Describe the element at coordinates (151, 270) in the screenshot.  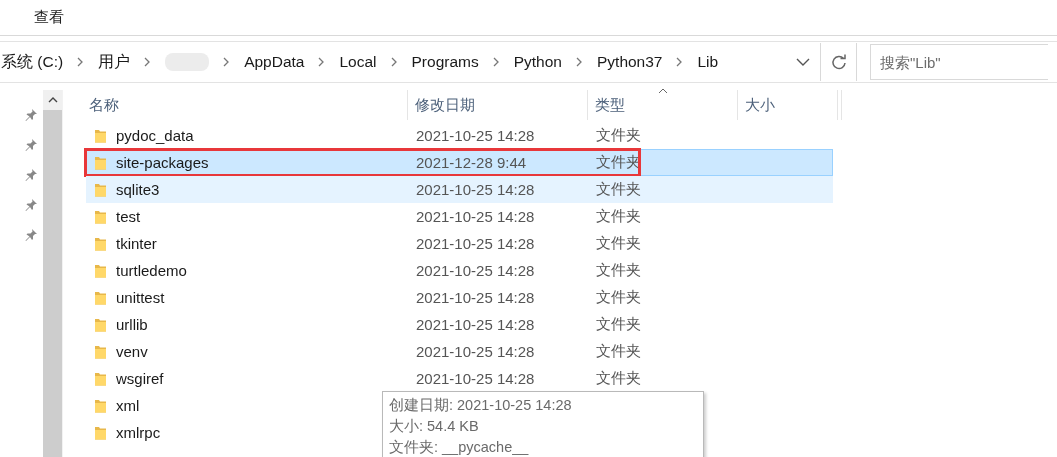
I see `file-name: turtledemo` at that location.